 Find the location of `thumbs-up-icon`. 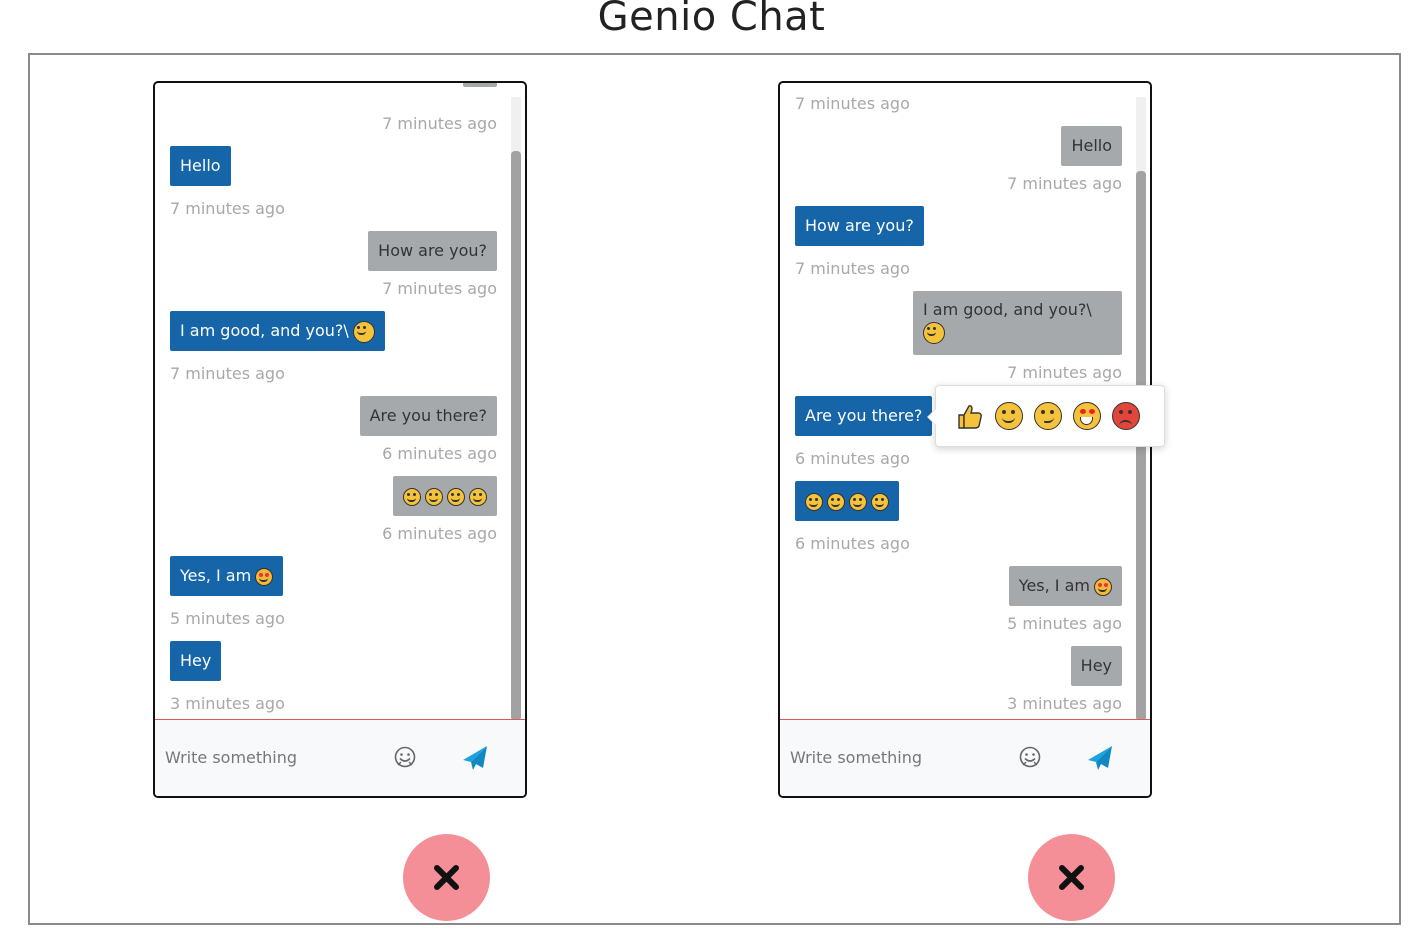

thumbs-up-icon is located at coordinates (970, 416).